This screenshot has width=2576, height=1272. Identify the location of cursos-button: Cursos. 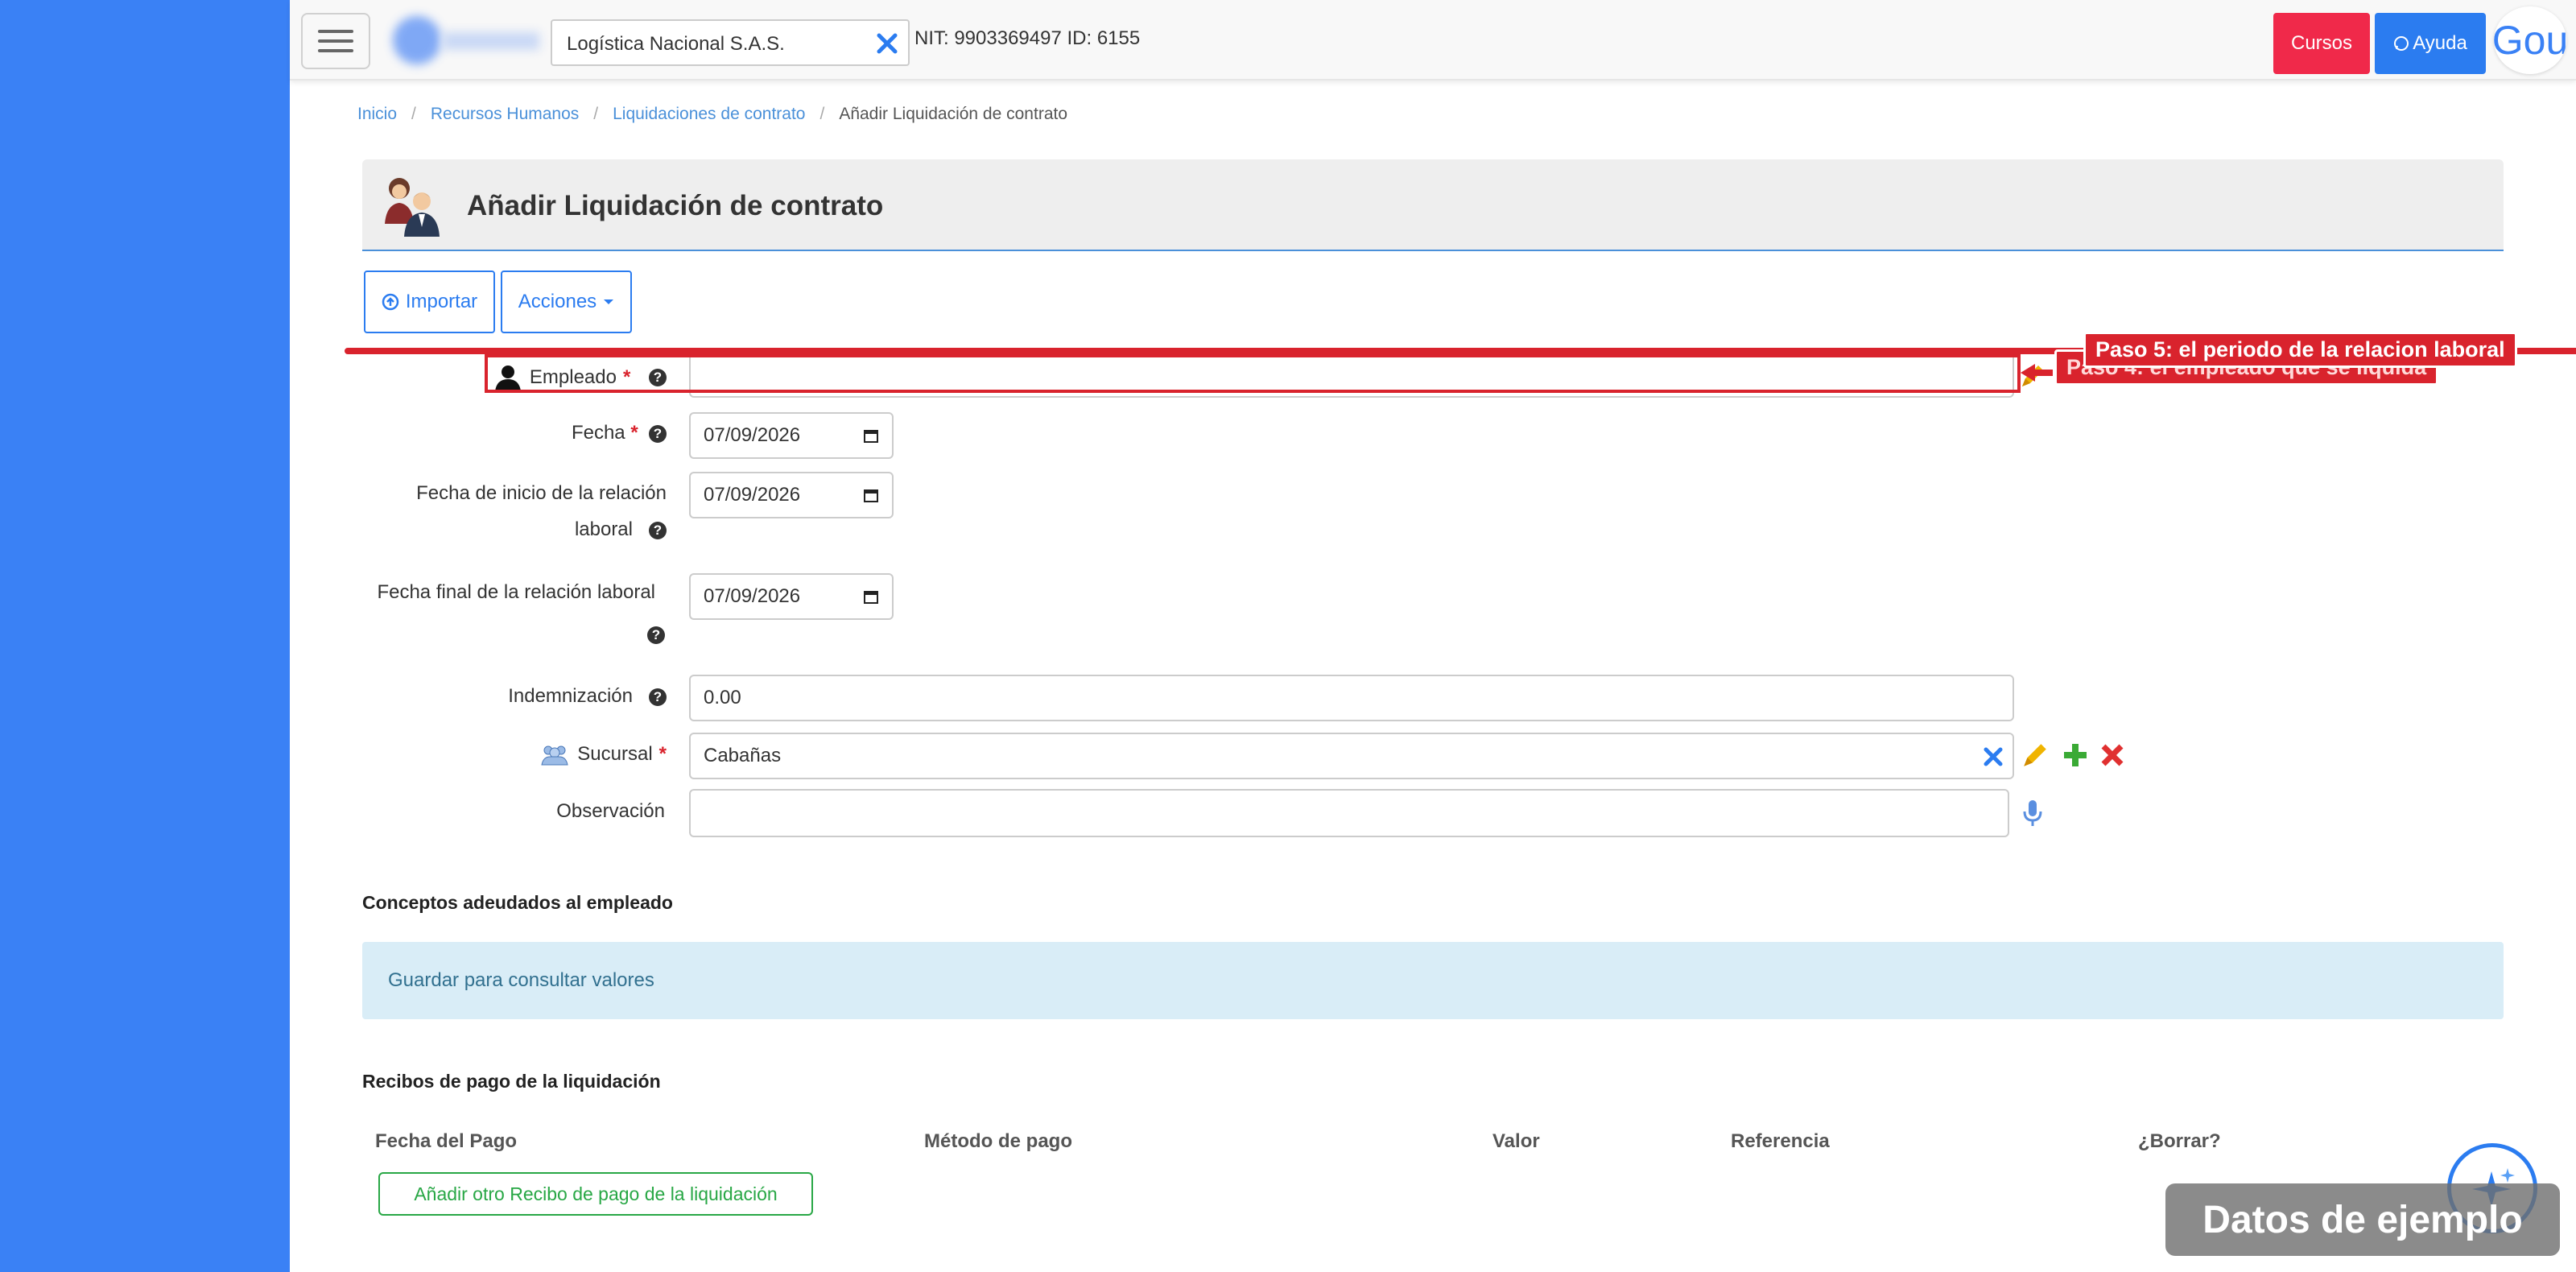
(2321, 43).